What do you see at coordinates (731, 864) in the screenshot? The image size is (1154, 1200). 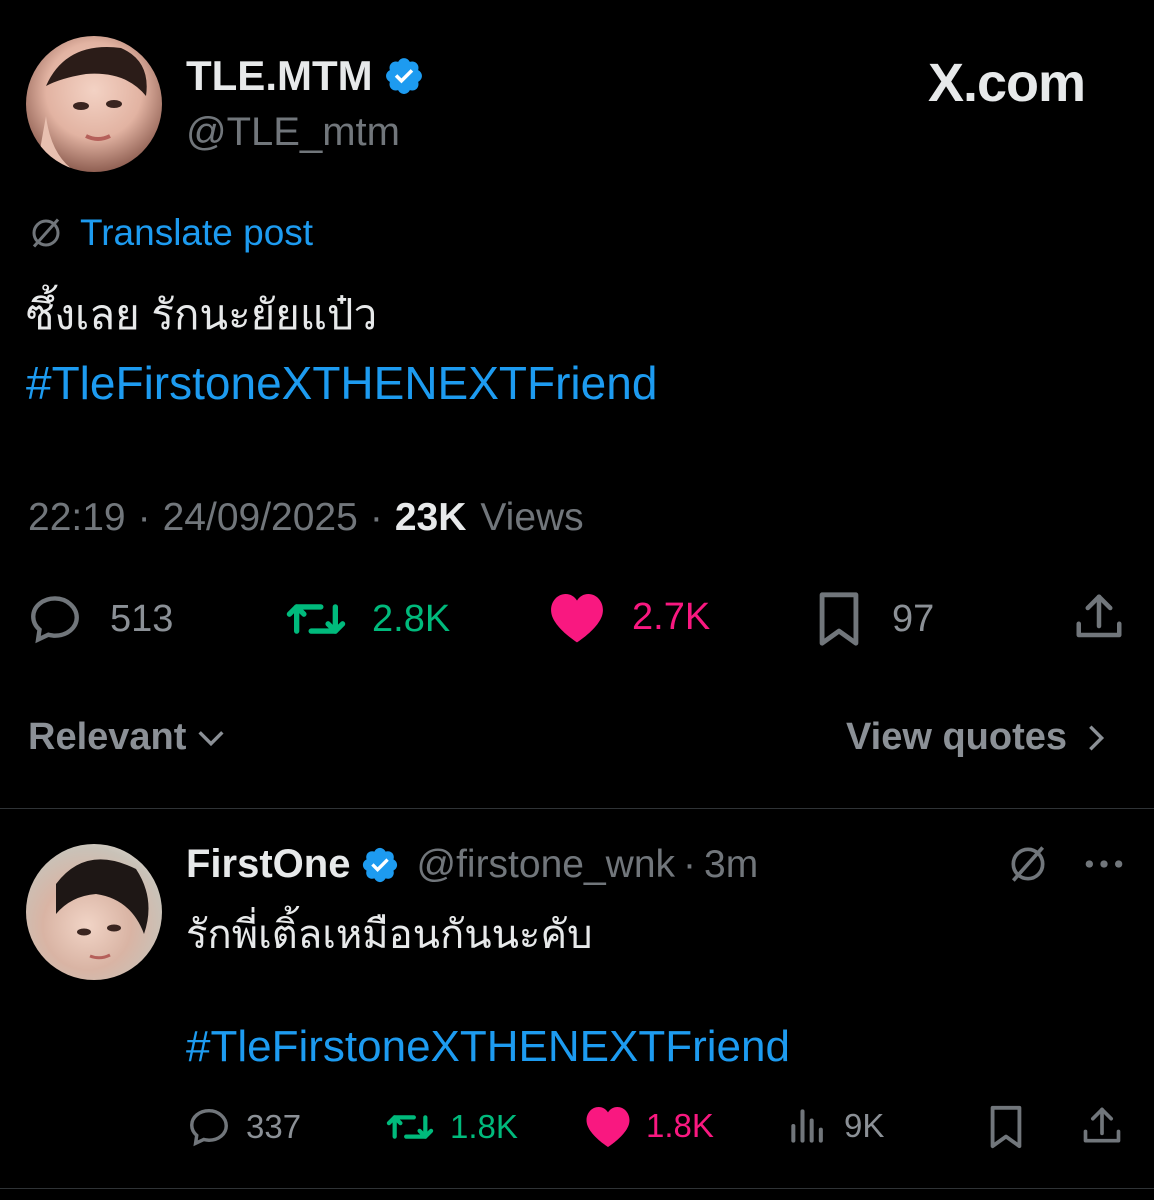 I see `reply-age: 3m` at bounding box center [731, 864].